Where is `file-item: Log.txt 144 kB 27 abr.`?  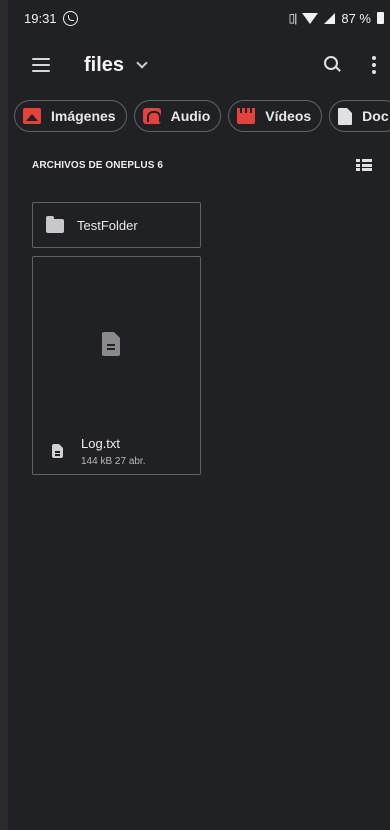
file-item: Log.txt 144 kB 27 abr. is located at coordinates (116, 365).